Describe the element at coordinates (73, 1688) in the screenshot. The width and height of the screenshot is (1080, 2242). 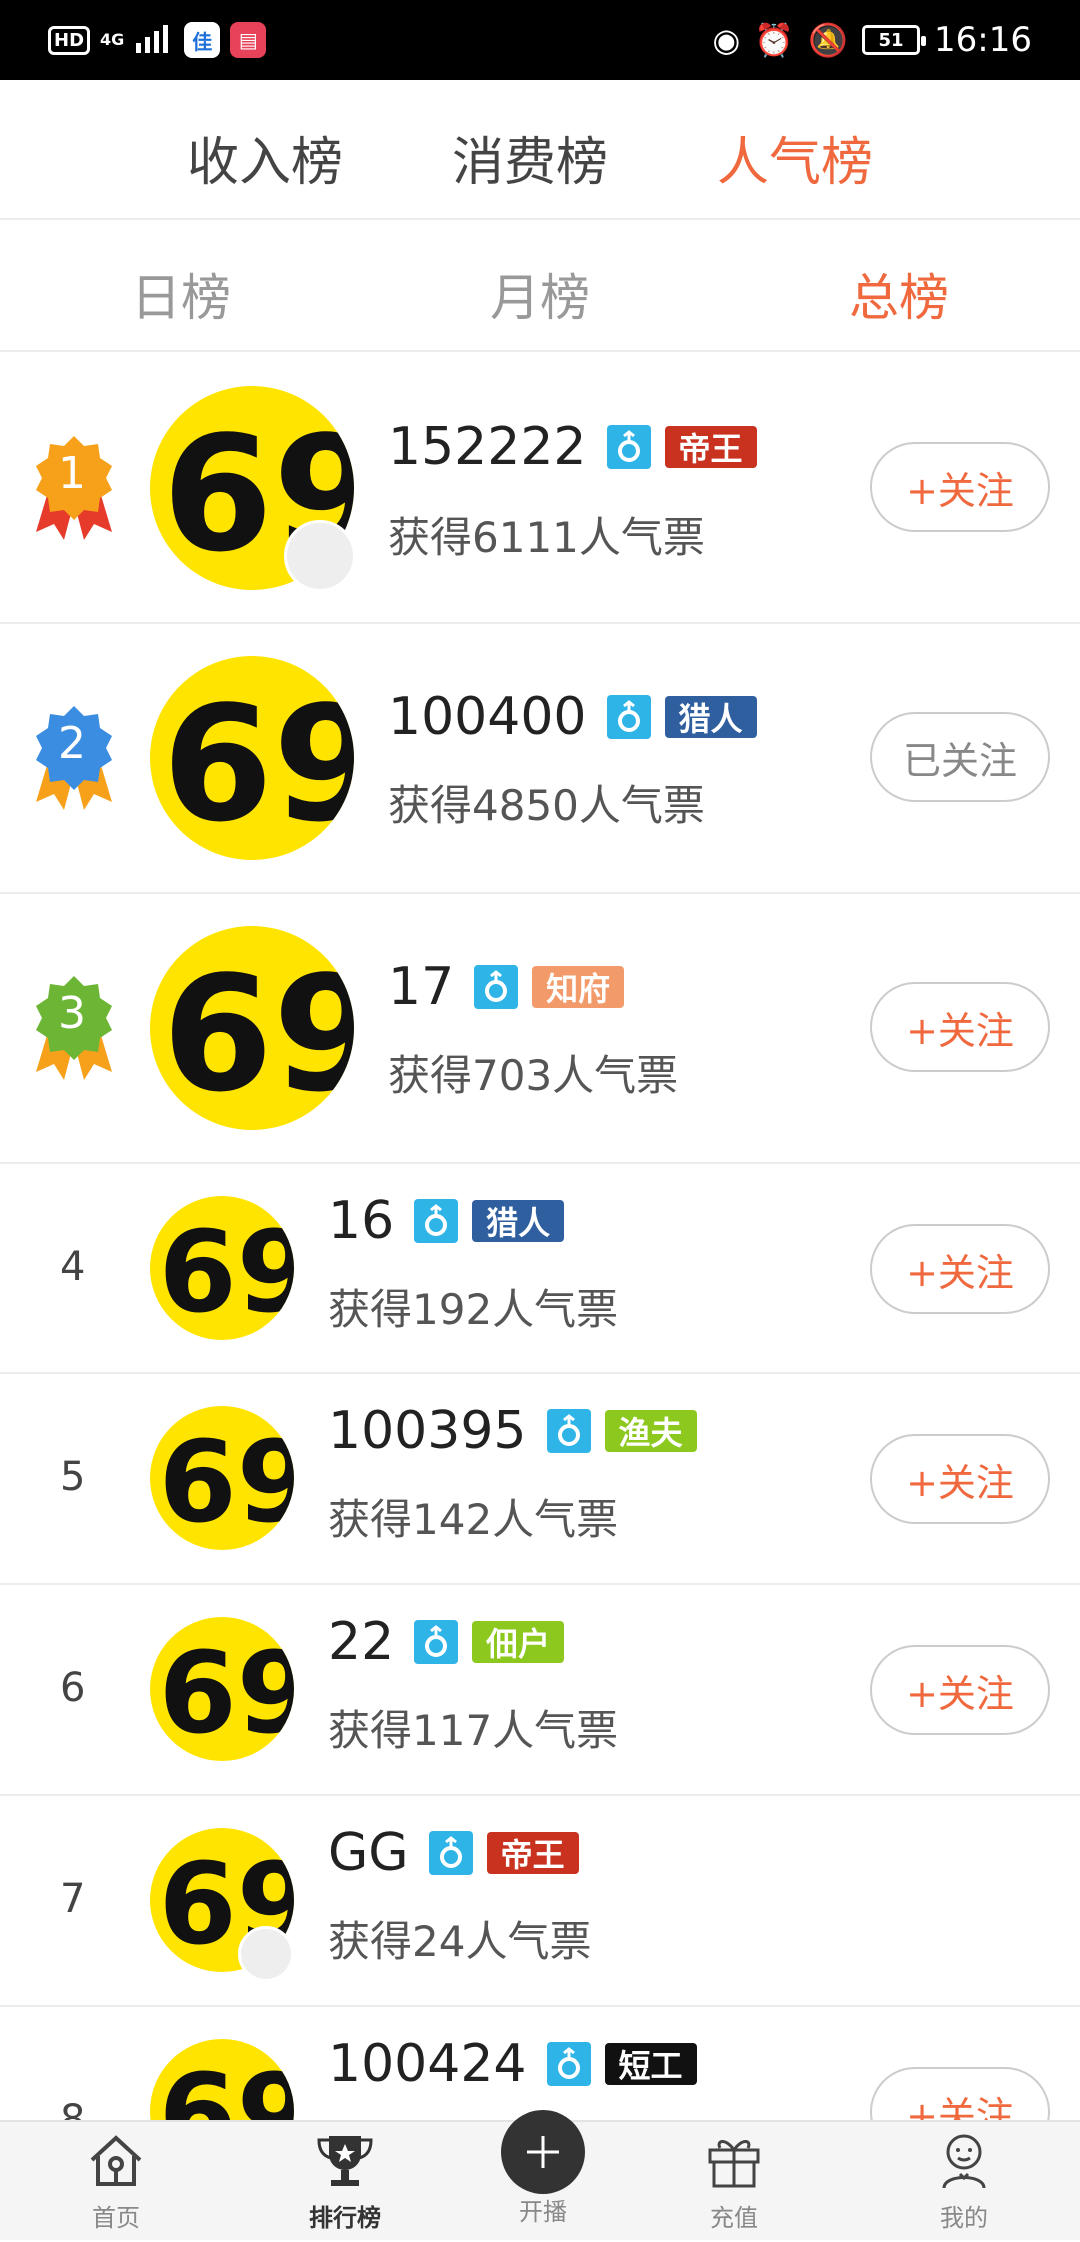
I see `rank-number: 6` at that location.